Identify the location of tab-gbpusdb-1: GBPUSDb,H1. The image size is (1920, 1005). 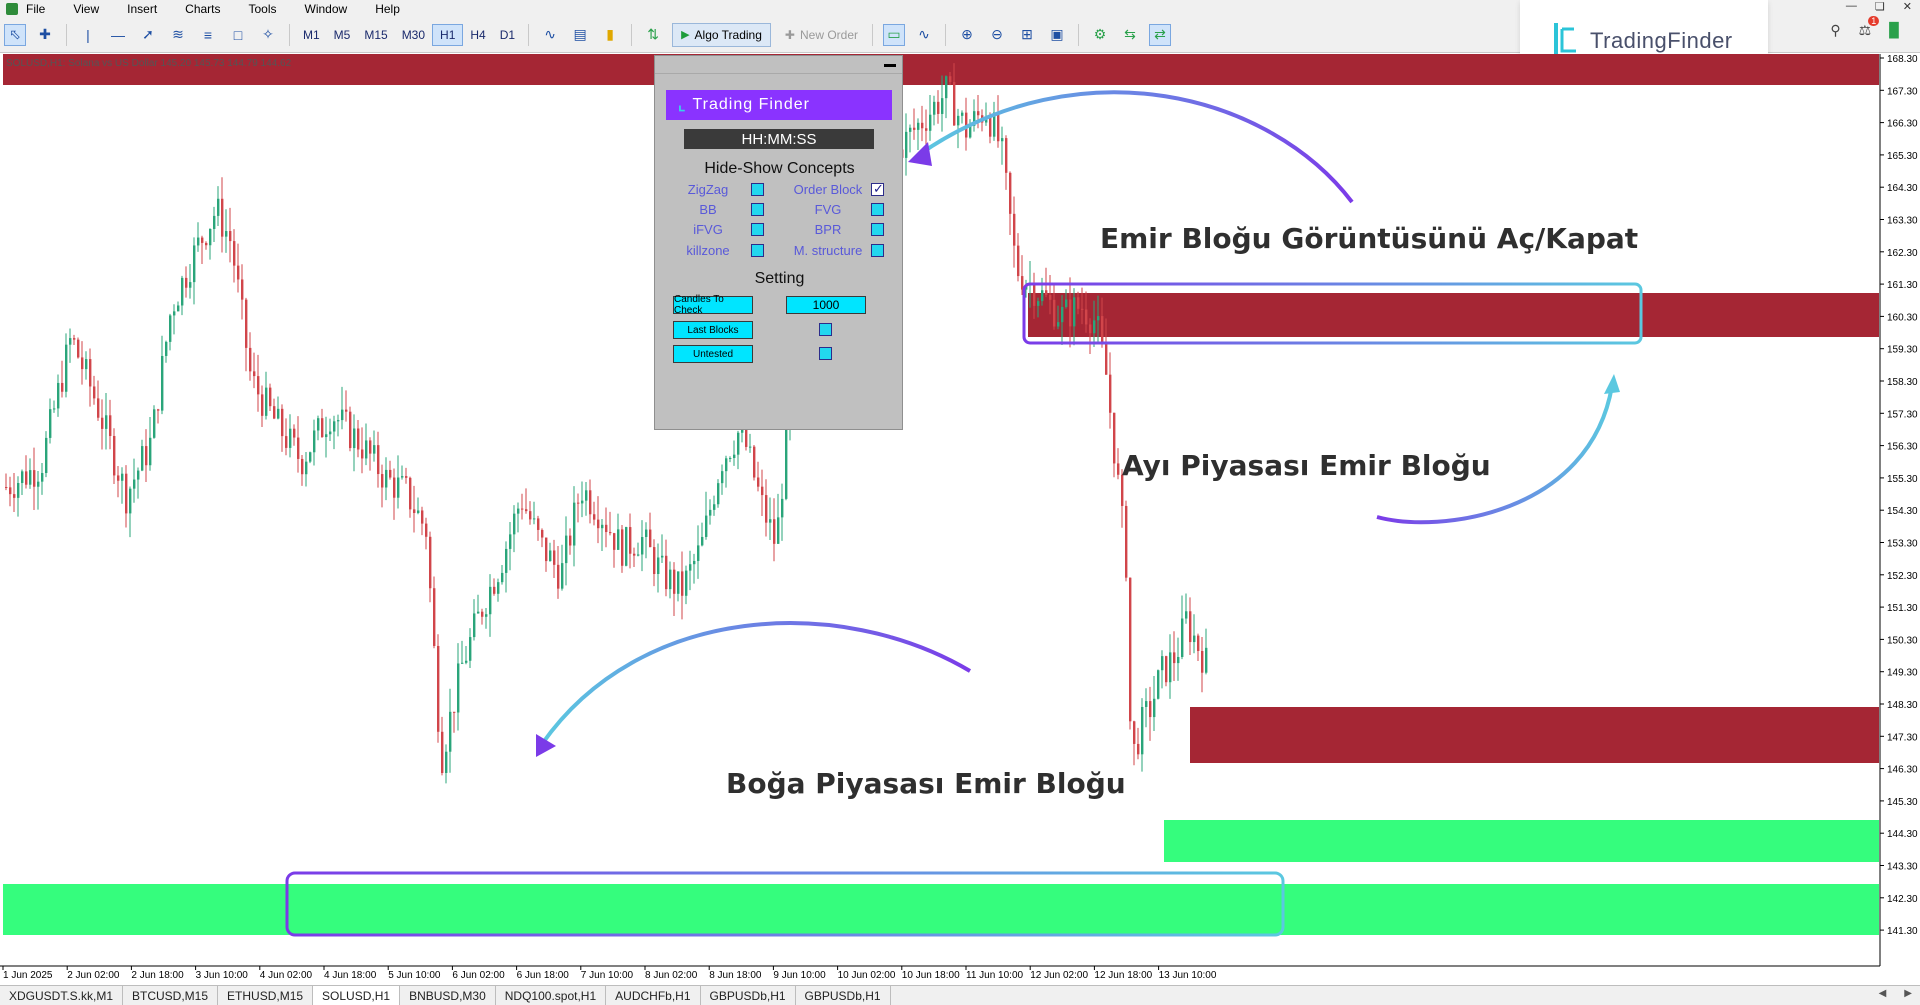
(748, 995).